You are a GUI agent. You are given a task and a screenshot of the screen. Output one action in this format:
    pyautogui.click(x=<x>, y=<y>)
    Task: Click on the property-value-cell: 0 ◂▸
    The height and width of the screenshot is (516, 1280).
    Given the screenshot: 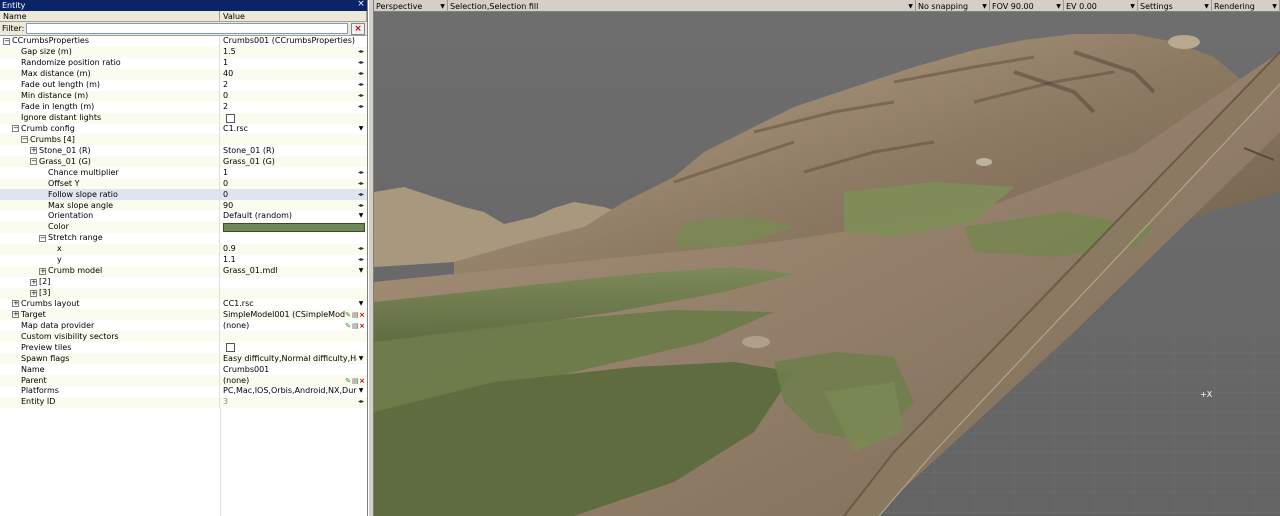 What is the action you would take?
    pyautogui.click(x=293, y=96)
    